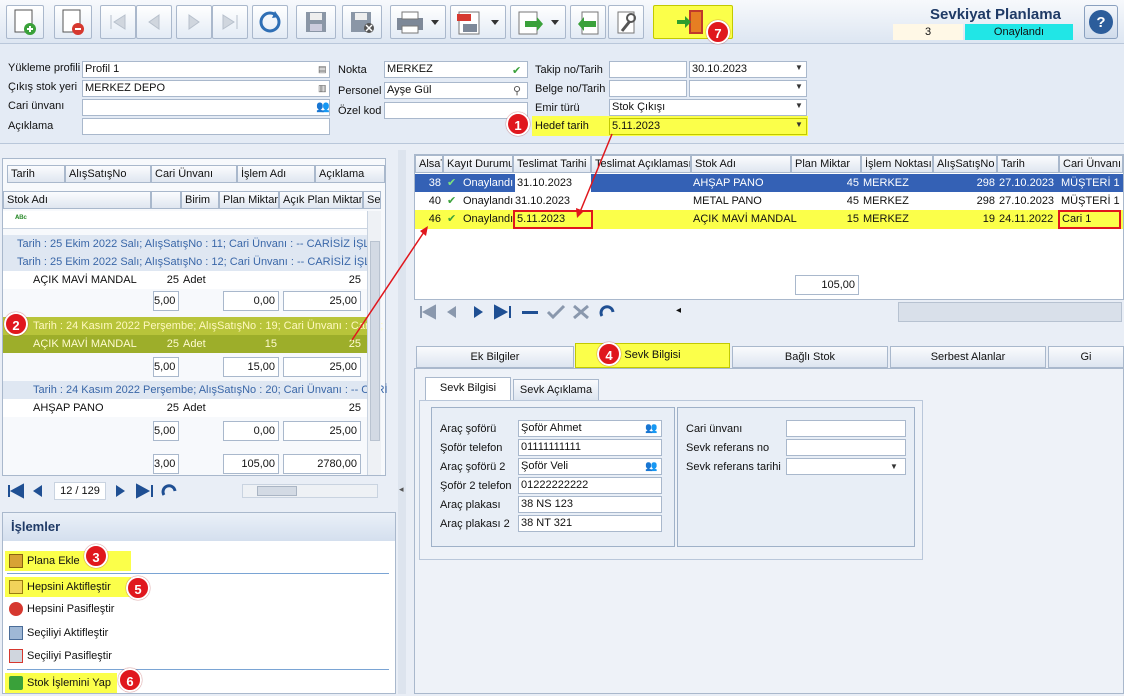 Image resolution: width=1124 pixels, height=696 pixels. What do you see at coordinates (362, 22) in the screenshot?
I see `cancel-save-button` at bounding box center [362, 22].